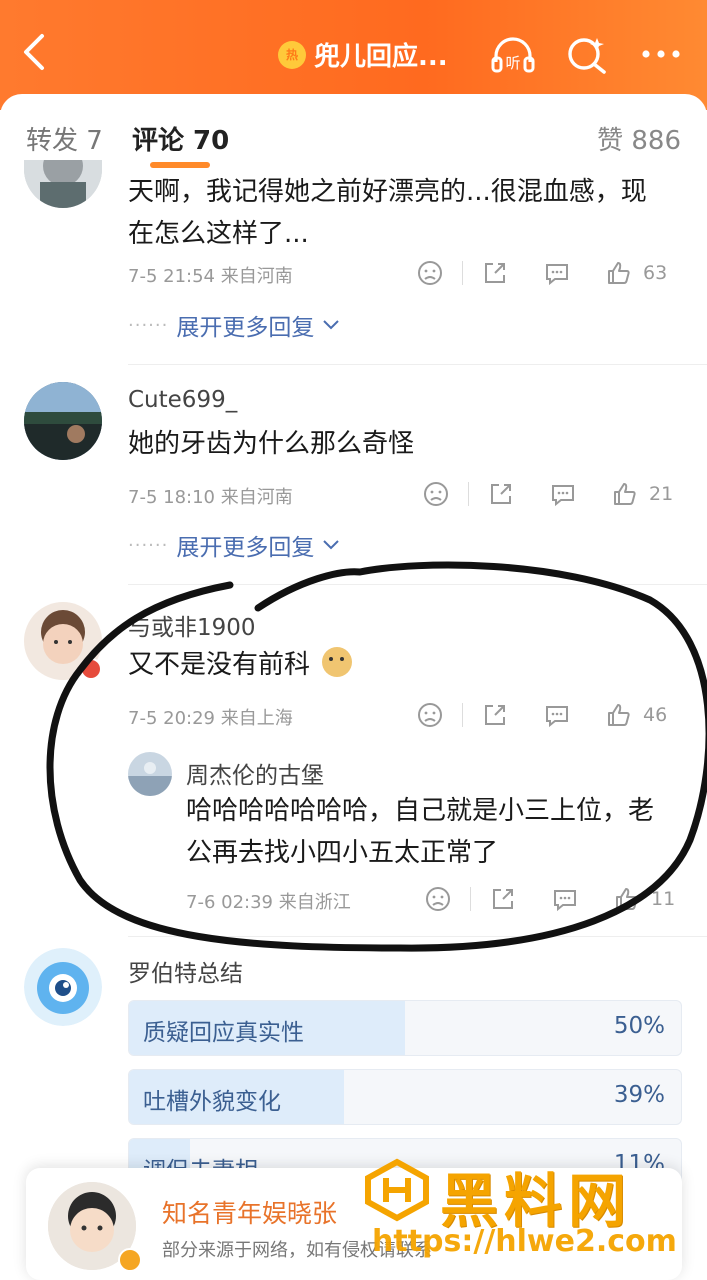 The width and height of the screenshot is (707, 1280). Describe the element at coordinates (255, 773) in the screenshot. I see `reply-username: 周杰伦的古堡` at that location.